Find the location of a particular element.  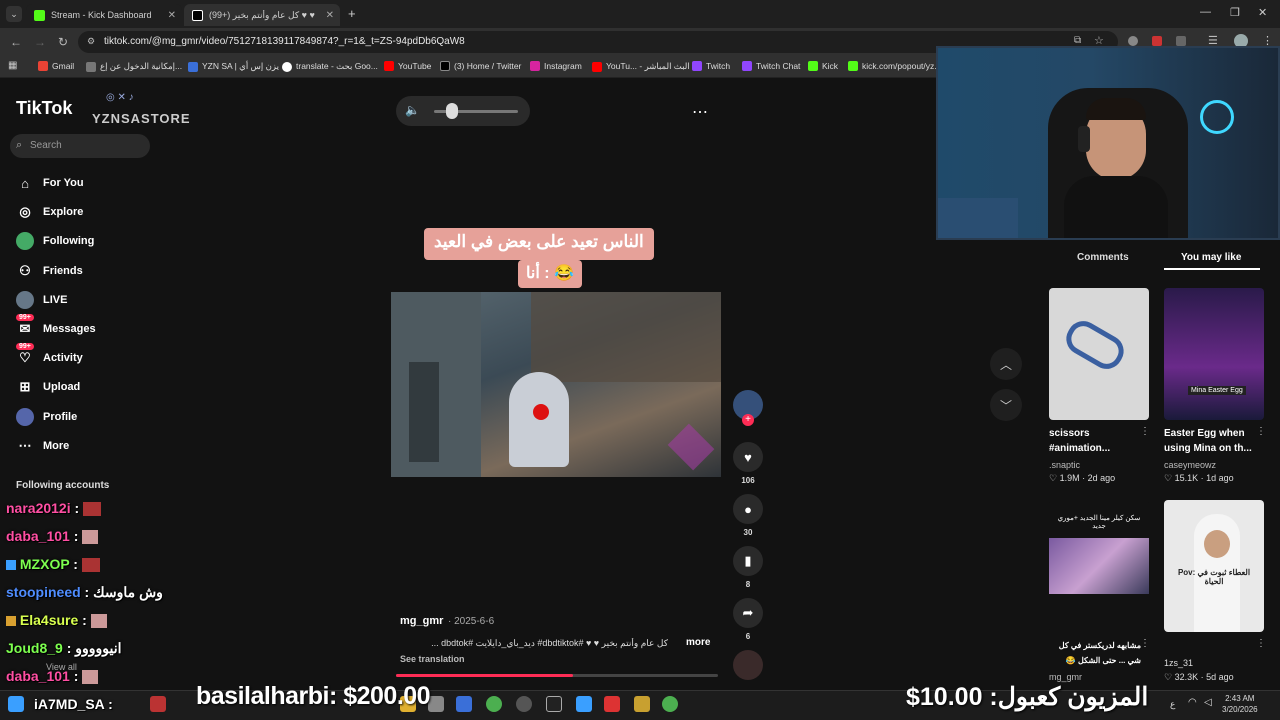

search-input: ⌕ Search is located at coordinates (80, 146).